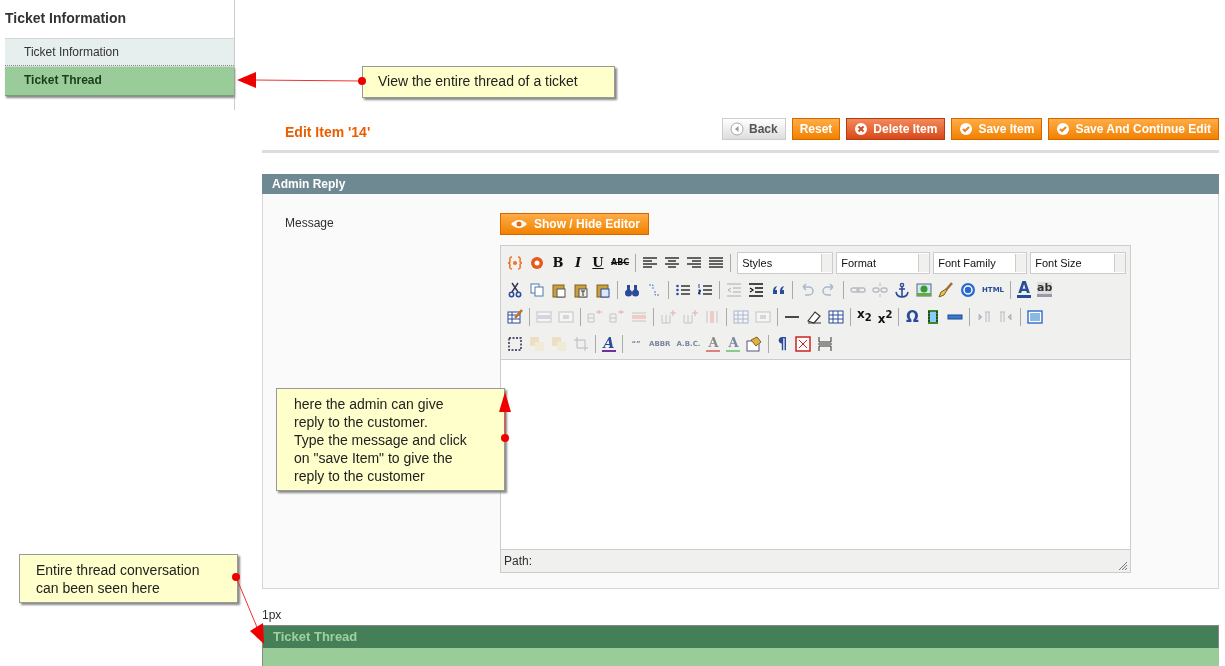 The width and height of the screenshot is (1225, 666). What do you see at coordinates (782, 343) in the screenshot?
I see `symbol-icon: ¶` at bounding box center [782, 343].